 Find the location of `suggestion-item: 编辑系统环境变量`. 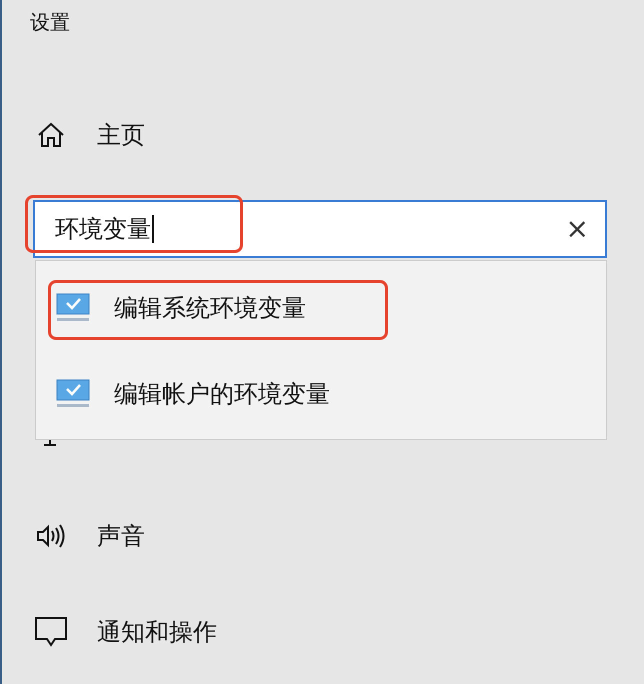

suggestion-item: 编辑系统环境变量 is located at coordinates (171, 308).